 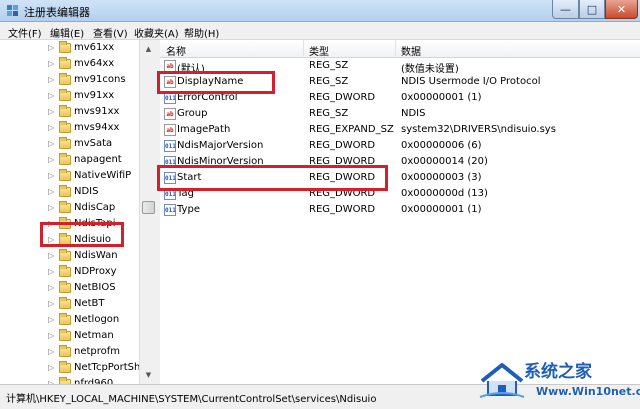 I want to click on tree-item-ndistapi: ▷ NdisTapi, so click(x=69, y=224).